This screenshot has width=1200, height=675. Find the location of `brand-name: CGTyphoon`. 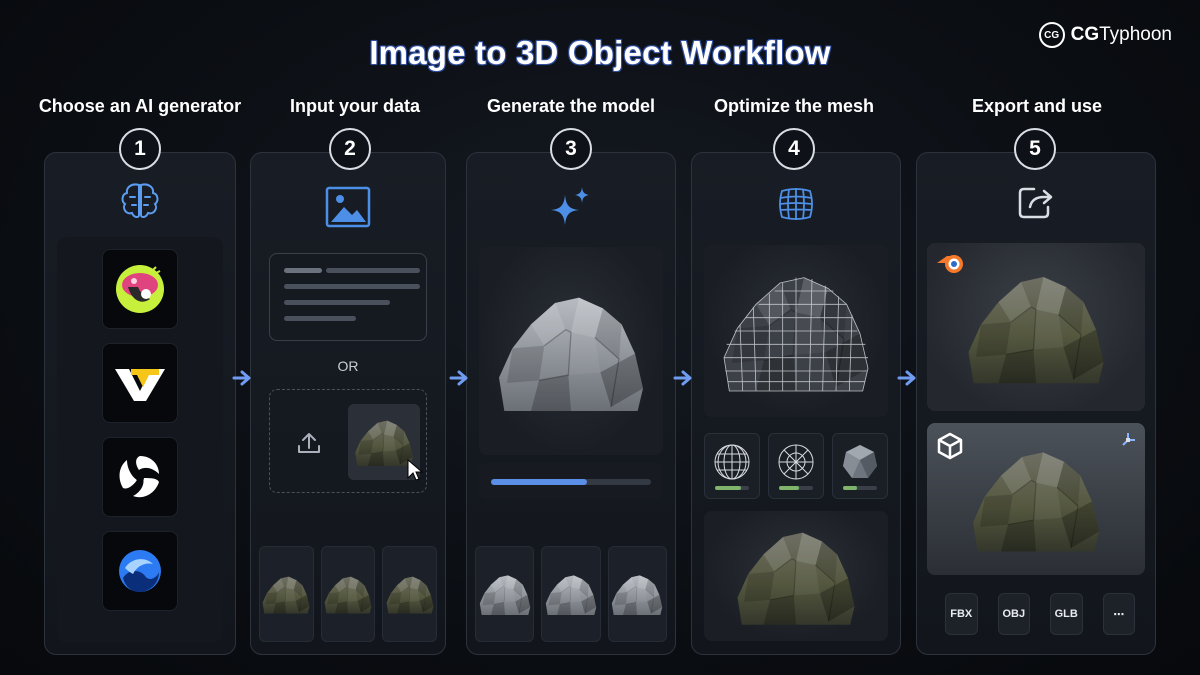

brand-name: CGTyphoon is located at coordinates (1121, 35).